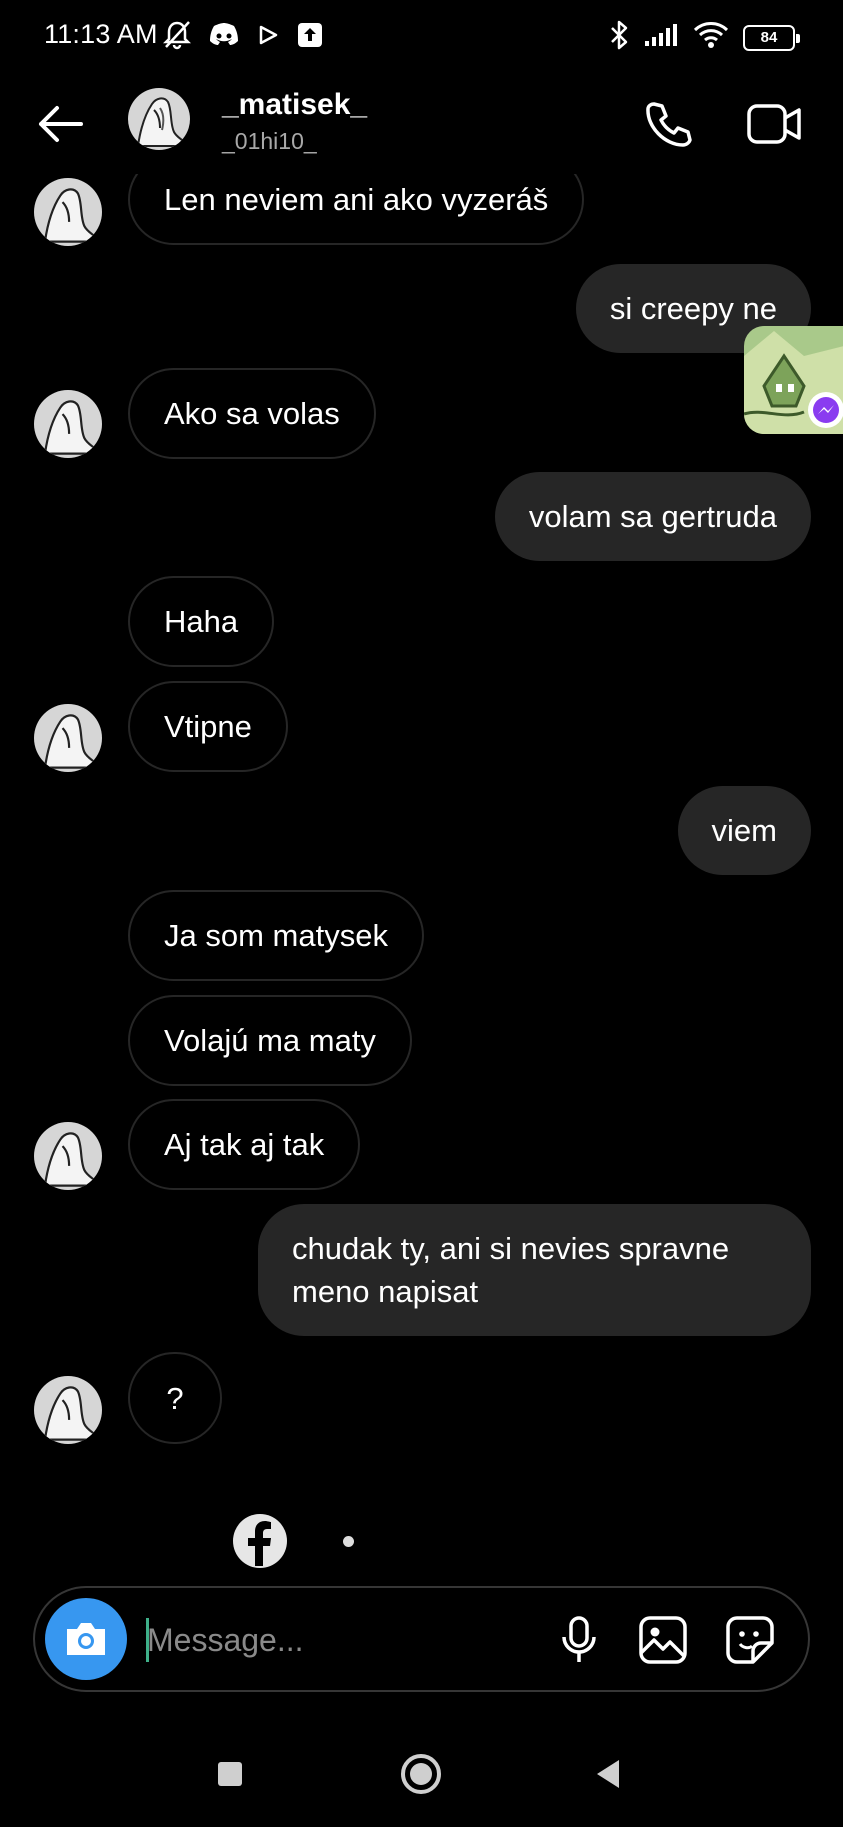 The width and height of the screenshot is (843, 1827). I want to click on message-composer, so click(421, 1639).